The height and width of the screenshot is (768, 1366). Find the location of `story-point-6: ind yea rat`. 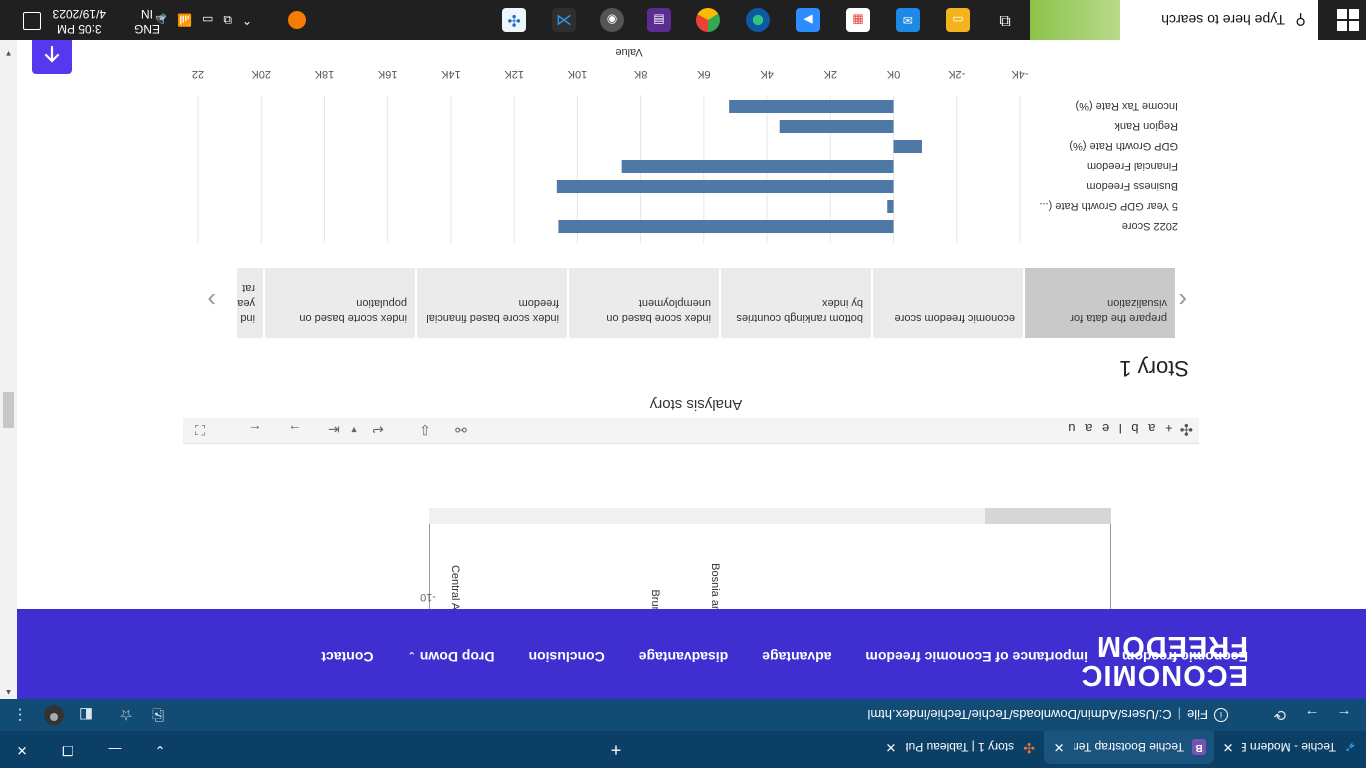

story-point-6: ind yea rat is located at coordinates (250, 303).